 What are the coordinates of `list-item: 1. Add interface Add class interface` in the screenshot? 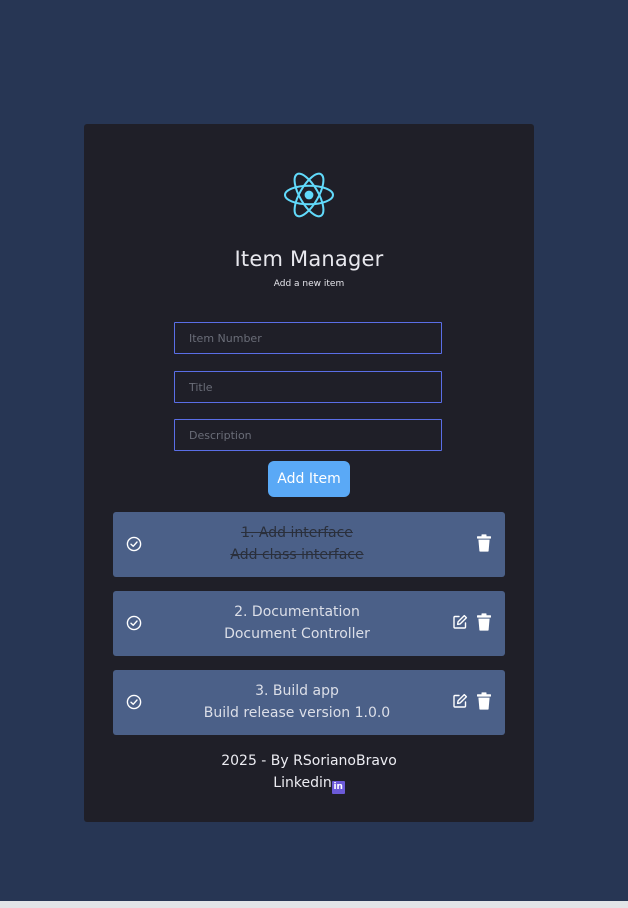 It's located at (309, 544).